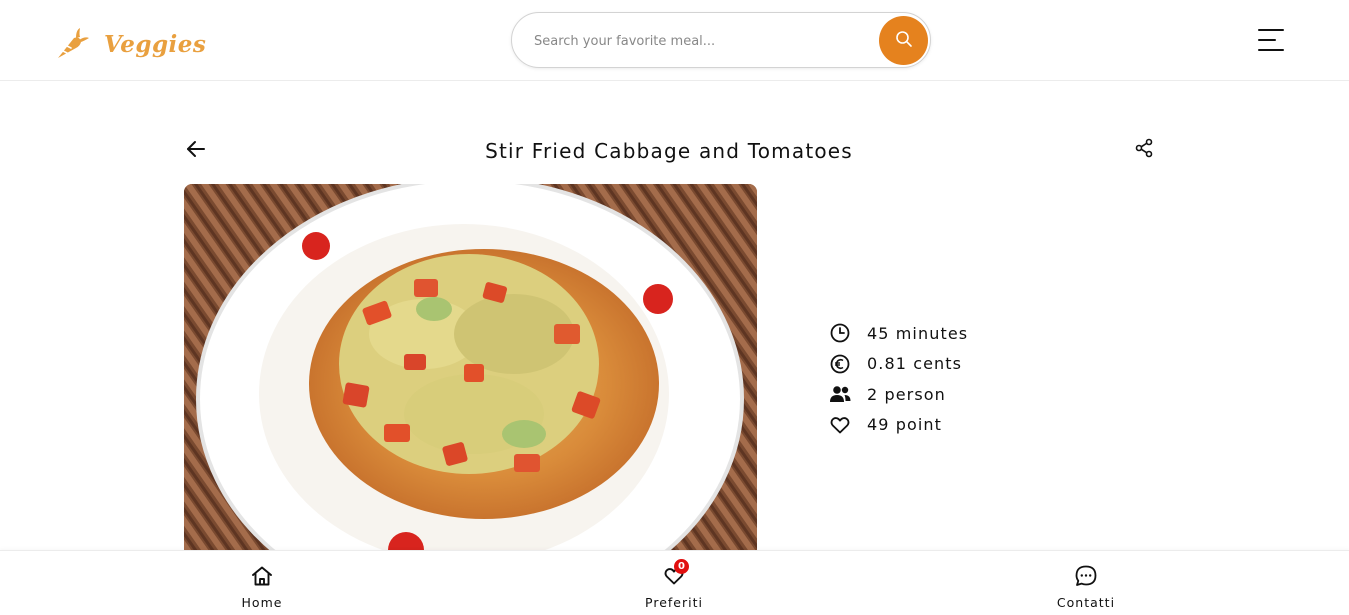 The image size is (1349, 615). Describe the element at coordinates (905, 425) in the screenshot. I see `info-score-text: 49 point` at that location.